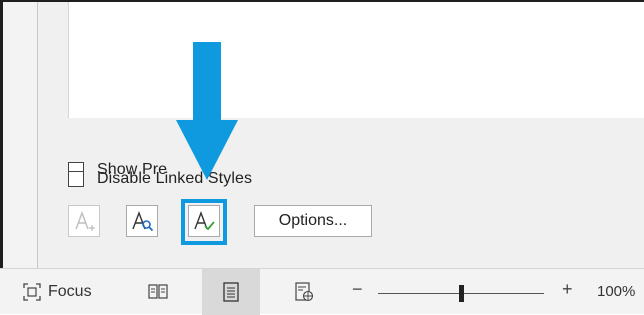 Image resolution: width=644 pixels, height=315 pixels. What do you see at coordinates (20, 135) in the screenshot?
I see `left-gutter` at bounding box center [20, 135].